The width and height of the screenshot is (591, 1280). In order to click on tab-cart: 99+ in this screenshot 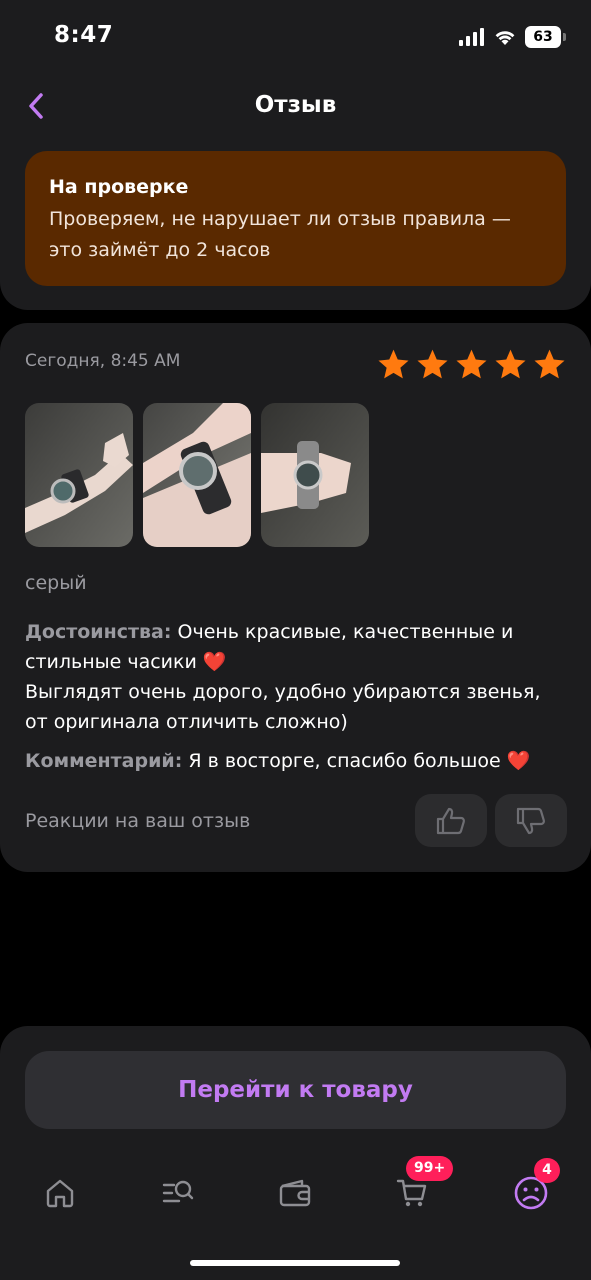, I will do `click(421, 1187)`.